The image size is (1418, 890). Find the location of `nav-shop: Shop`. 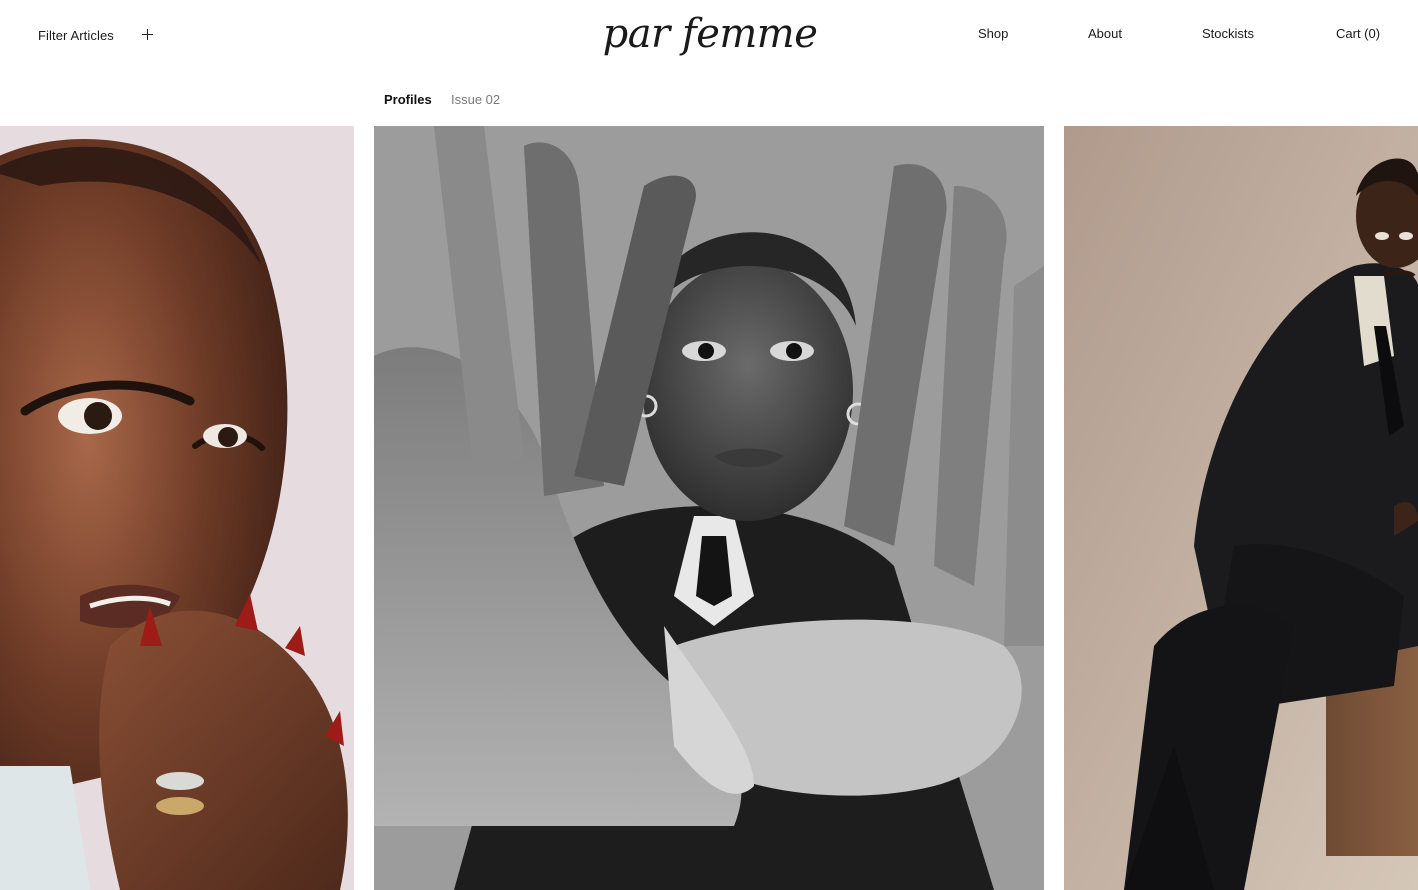

nav-shop: Shop is located at coordinates (993, 33).